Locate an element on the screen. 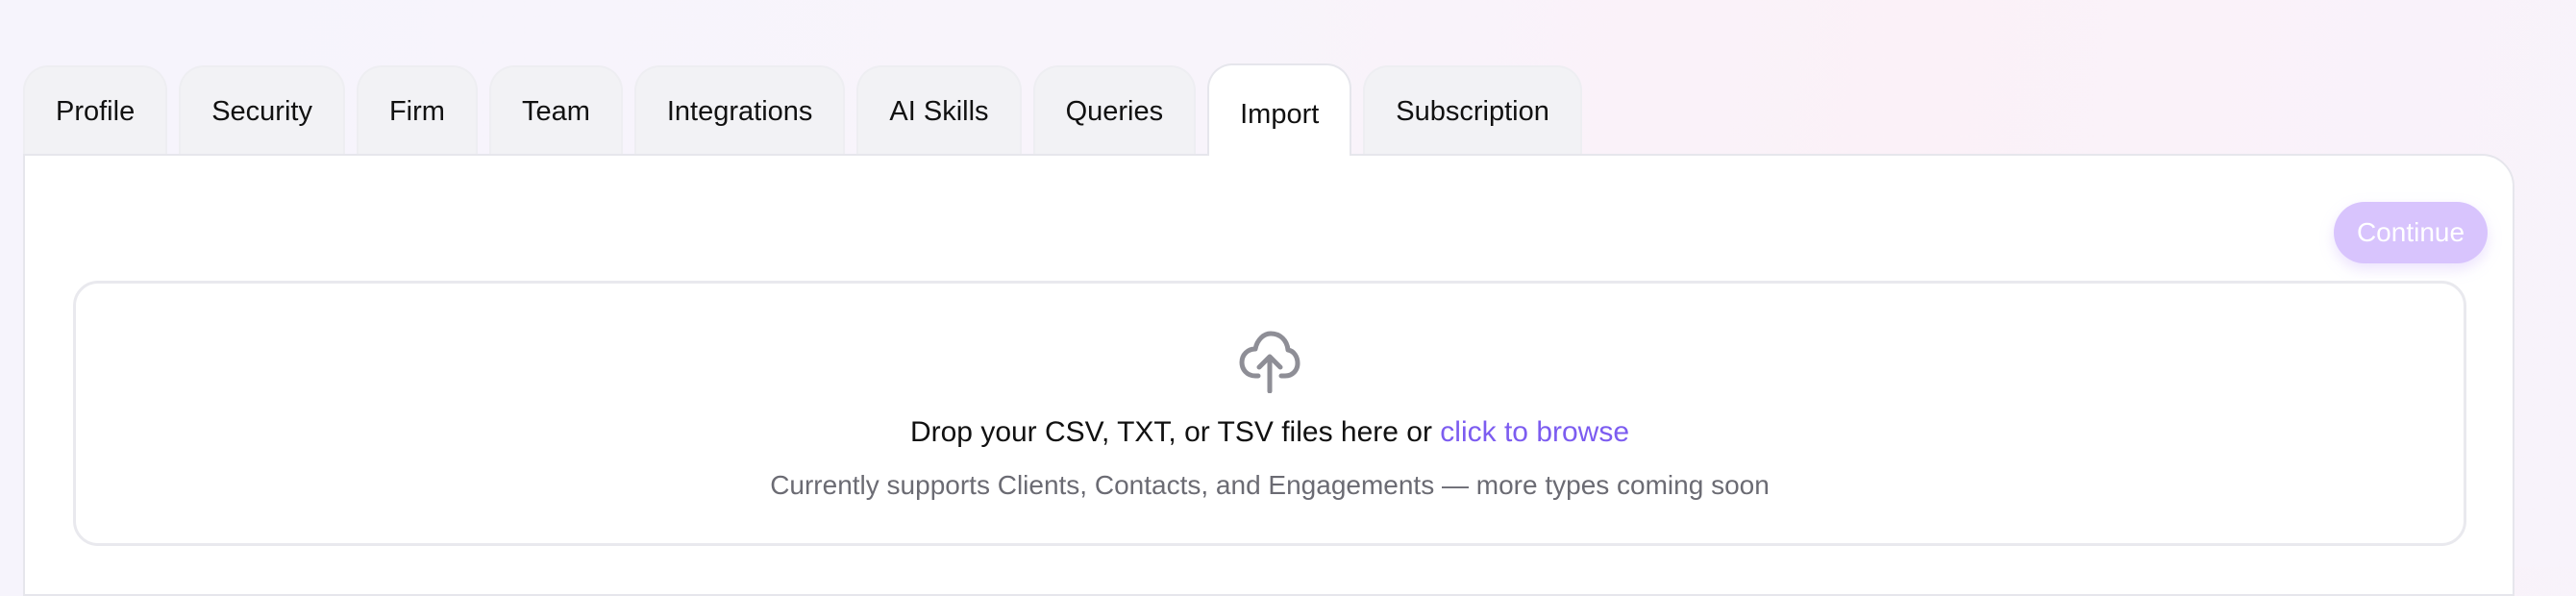 Image resolution: width=2576 pixels, height=596 pixels. tab-integrations: Integrations is located at coordinates (739, 110).